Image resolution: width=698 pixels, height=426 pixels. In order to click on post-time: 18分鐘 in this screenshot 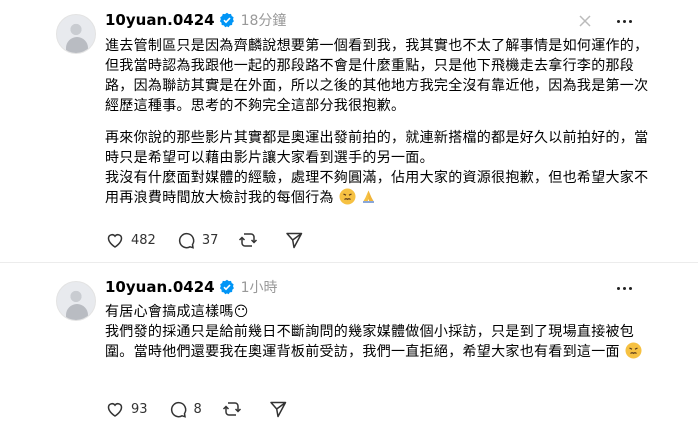, I will do `click(263, 21)`.